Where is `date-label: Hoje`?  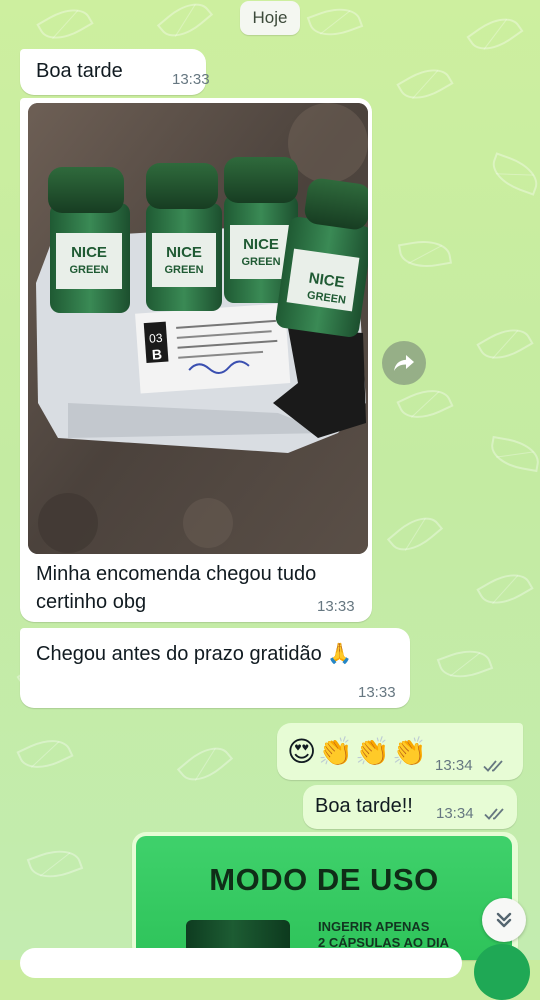
date-label: Hoje is located at coordinates (270, 17).